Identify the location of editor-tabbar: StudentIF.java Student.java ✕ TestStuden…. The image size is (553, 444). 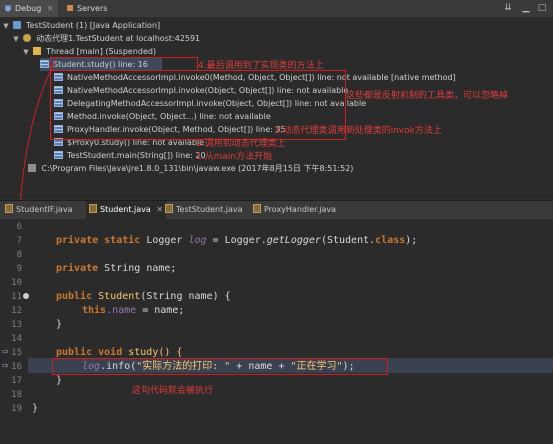
(276, 210).